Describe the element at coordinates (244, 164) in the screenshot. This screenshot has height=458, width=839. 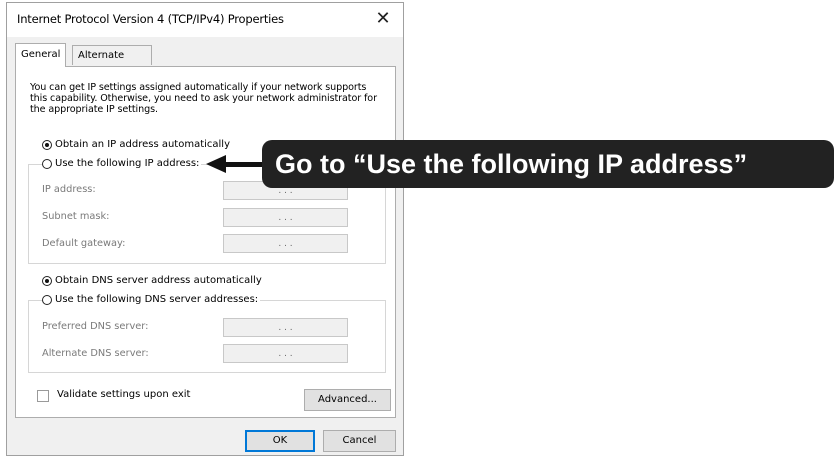
I see `arrow-shaft` at that location.